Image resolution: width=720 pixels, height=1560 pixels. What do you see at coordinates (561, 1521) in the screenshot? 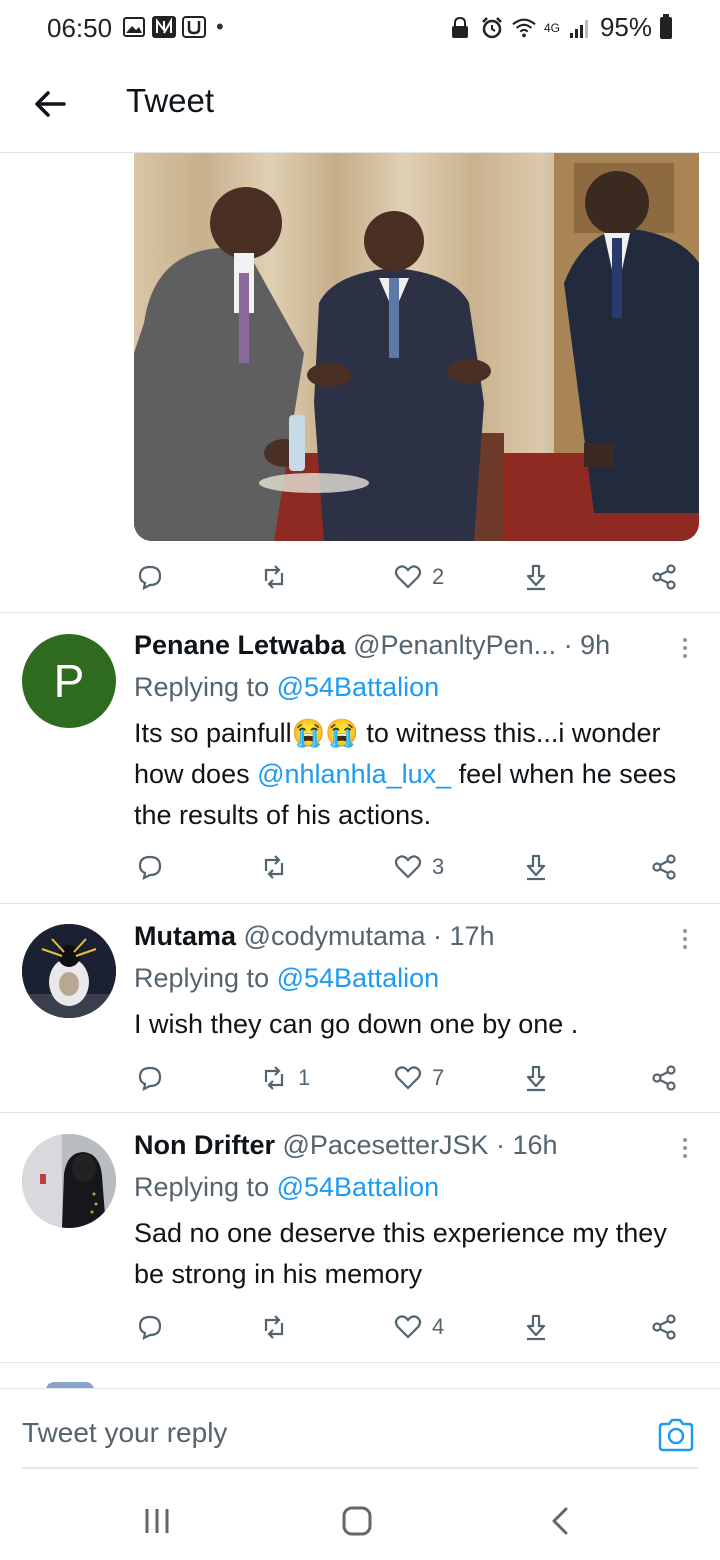
I see `nav-back-icon` at bounding box center [561, 1521].